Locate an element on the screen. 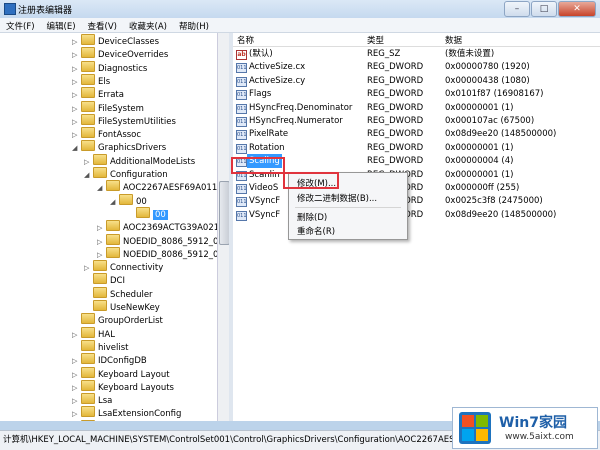 The width and height of the screenshot is (600, 450). tree-node: ▷ Keyboard Layout is located at coordinates (121, 373).